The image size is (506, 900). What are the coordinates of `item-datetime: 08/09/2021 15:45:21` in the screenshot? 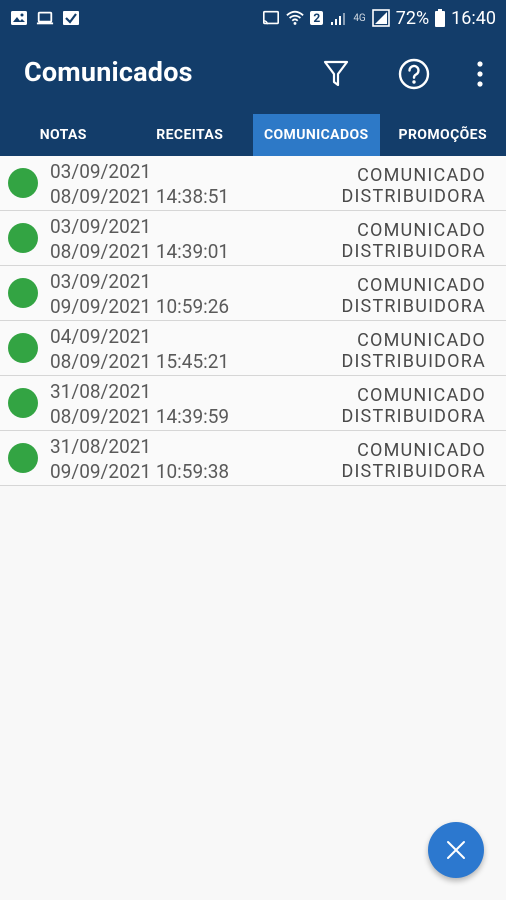 It's located at (140, 361).